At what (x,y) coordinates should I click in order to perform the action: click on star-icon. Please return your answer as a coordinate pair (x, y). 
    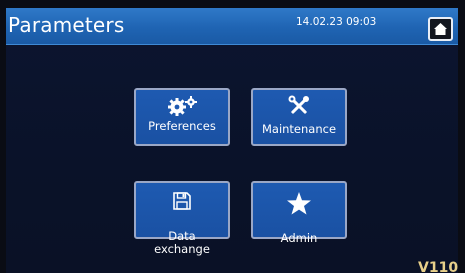
    Looking at the image, I should click on (299, 205).